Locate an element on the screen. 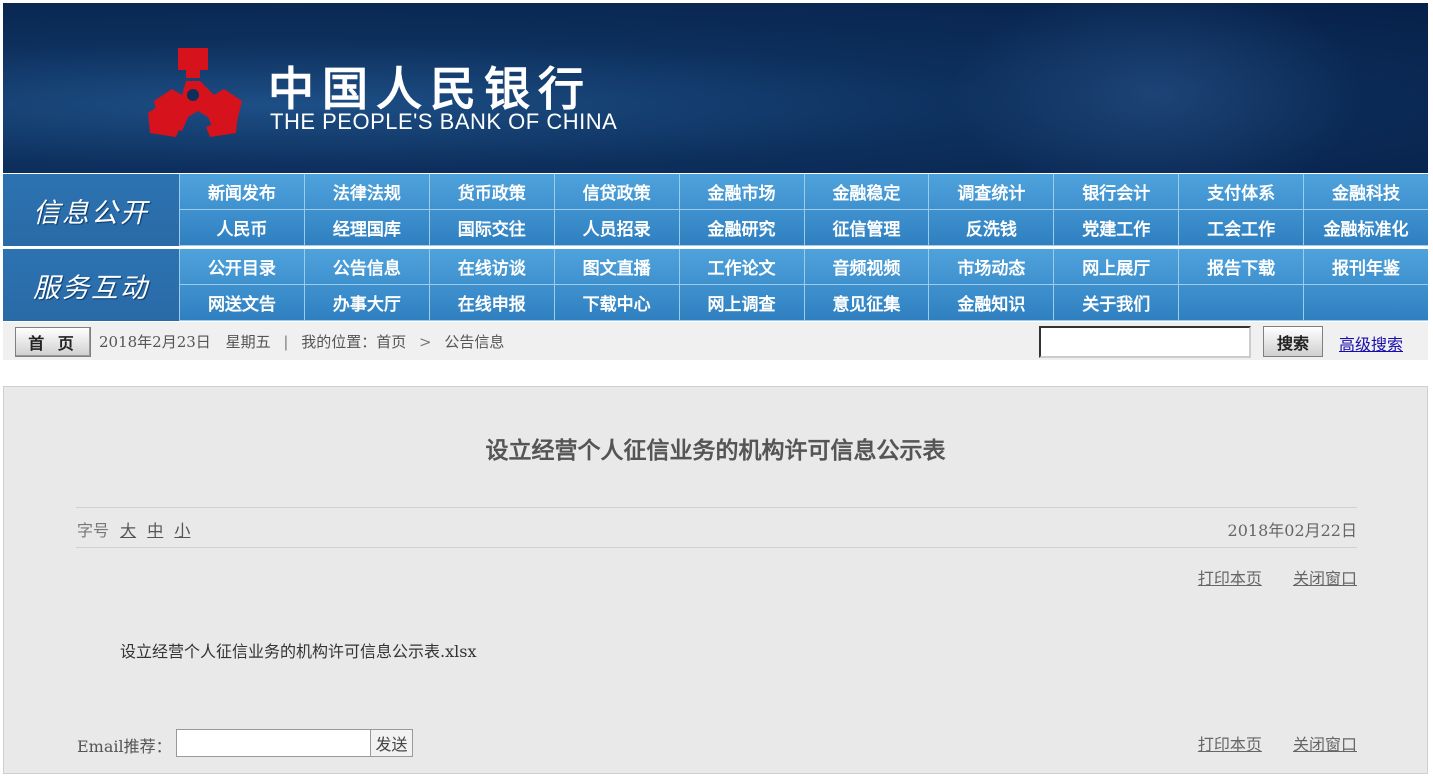 This screenshot has width=1433, height=780. font-medium-link: 中 is located at coordinates (155, 530).